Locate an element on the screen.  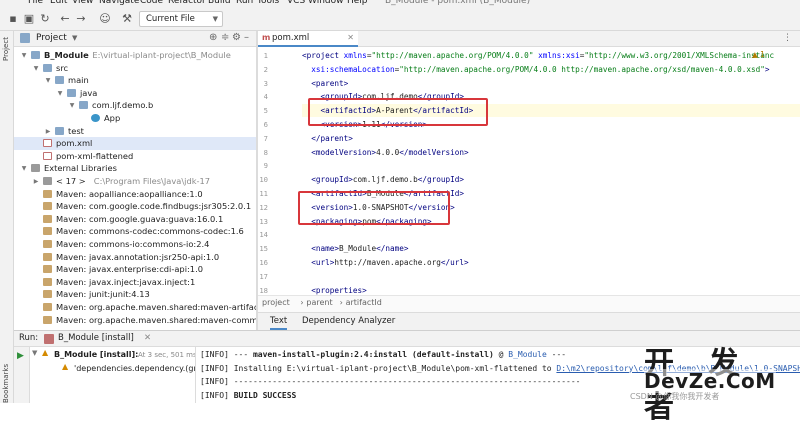
collapse-icon: ≑ is located at coordinates (225, 37).